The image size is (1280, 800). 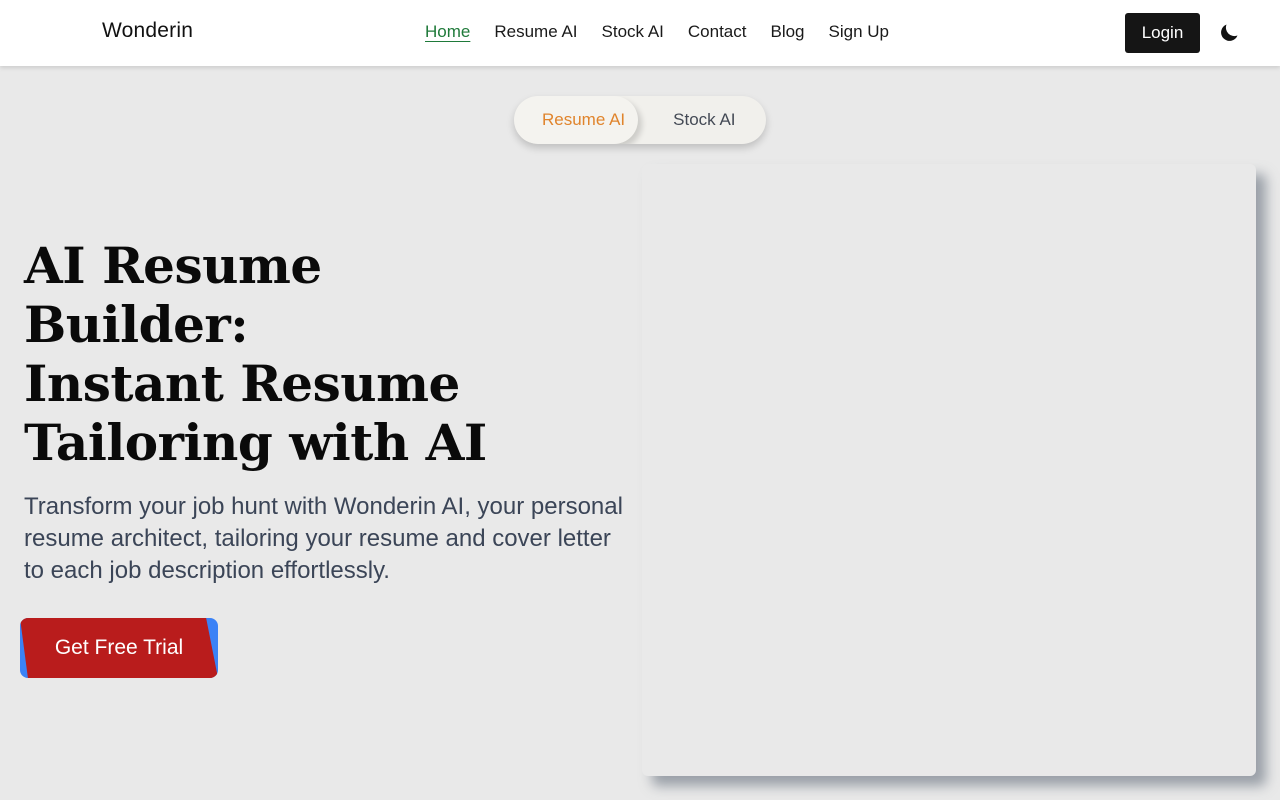 What do you see at coordinates (704, 120) in the screenshot?
I see `toggle-option-stock-ai: Stock AI` at bounding box center [704, 120].